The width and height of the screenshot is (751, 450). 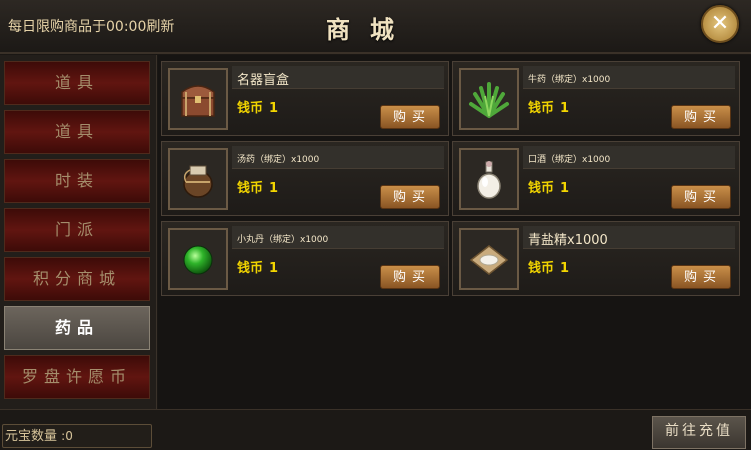 I want to click on green-pill-icon, so click(x=198, y=260).